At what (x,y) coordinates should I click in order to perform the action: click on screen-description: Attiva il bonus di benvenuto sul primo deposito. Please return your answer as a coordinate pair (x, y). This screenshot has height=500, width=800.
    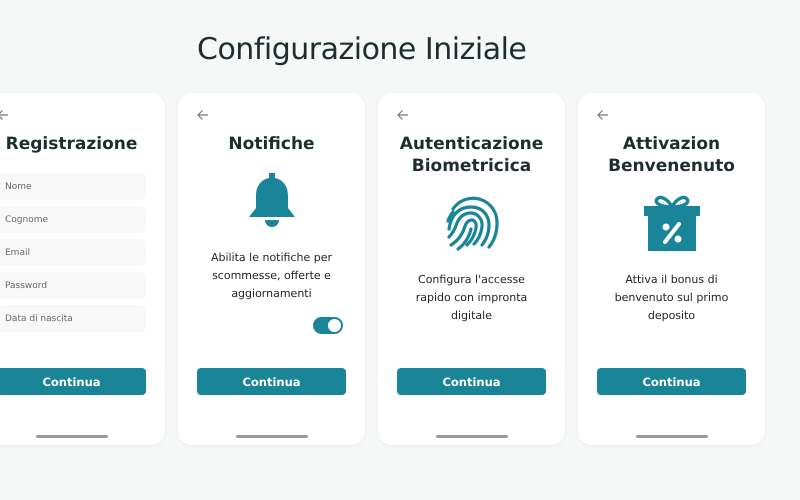
    Looking at the image, I should click on (672, 298).